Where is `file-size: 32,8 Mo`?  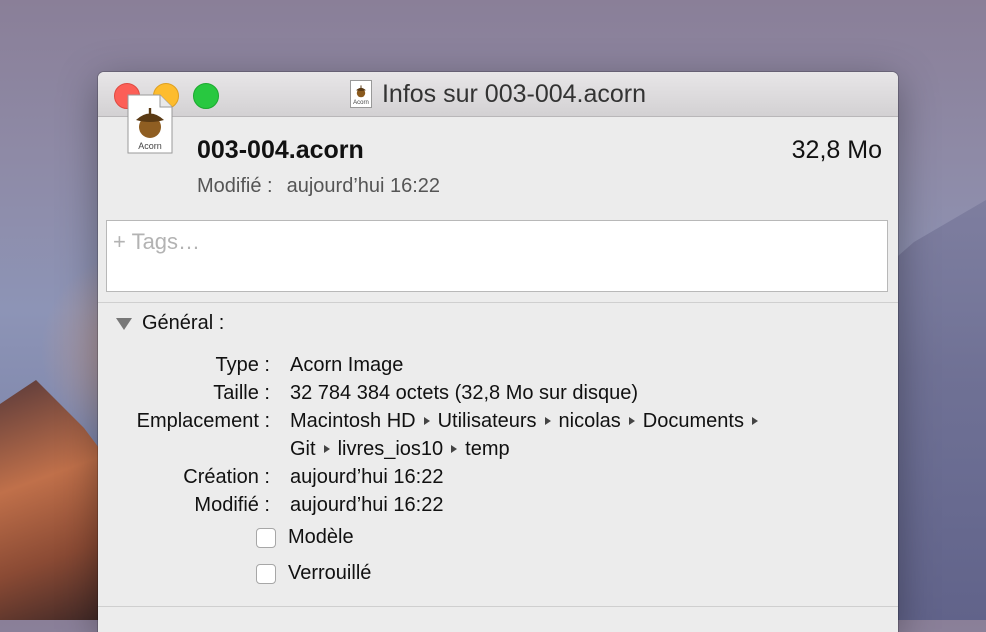
file-size: 32,8 Mo is located at coordinates (836, 150).